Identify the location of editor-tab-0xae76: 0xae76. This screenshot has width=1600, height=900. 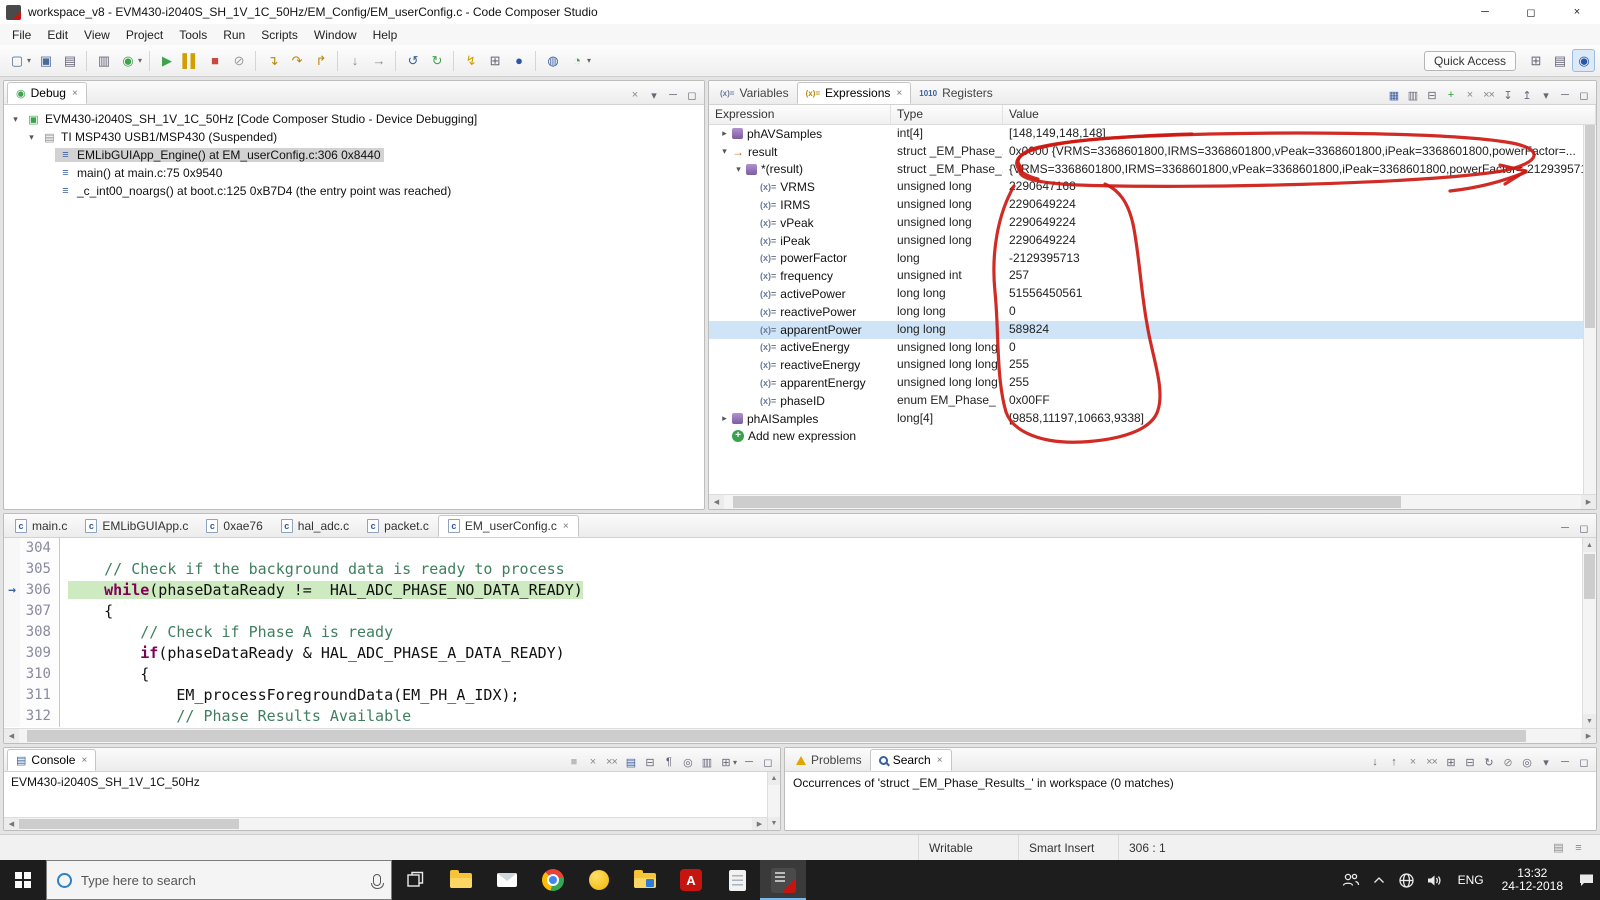
(234, 526).